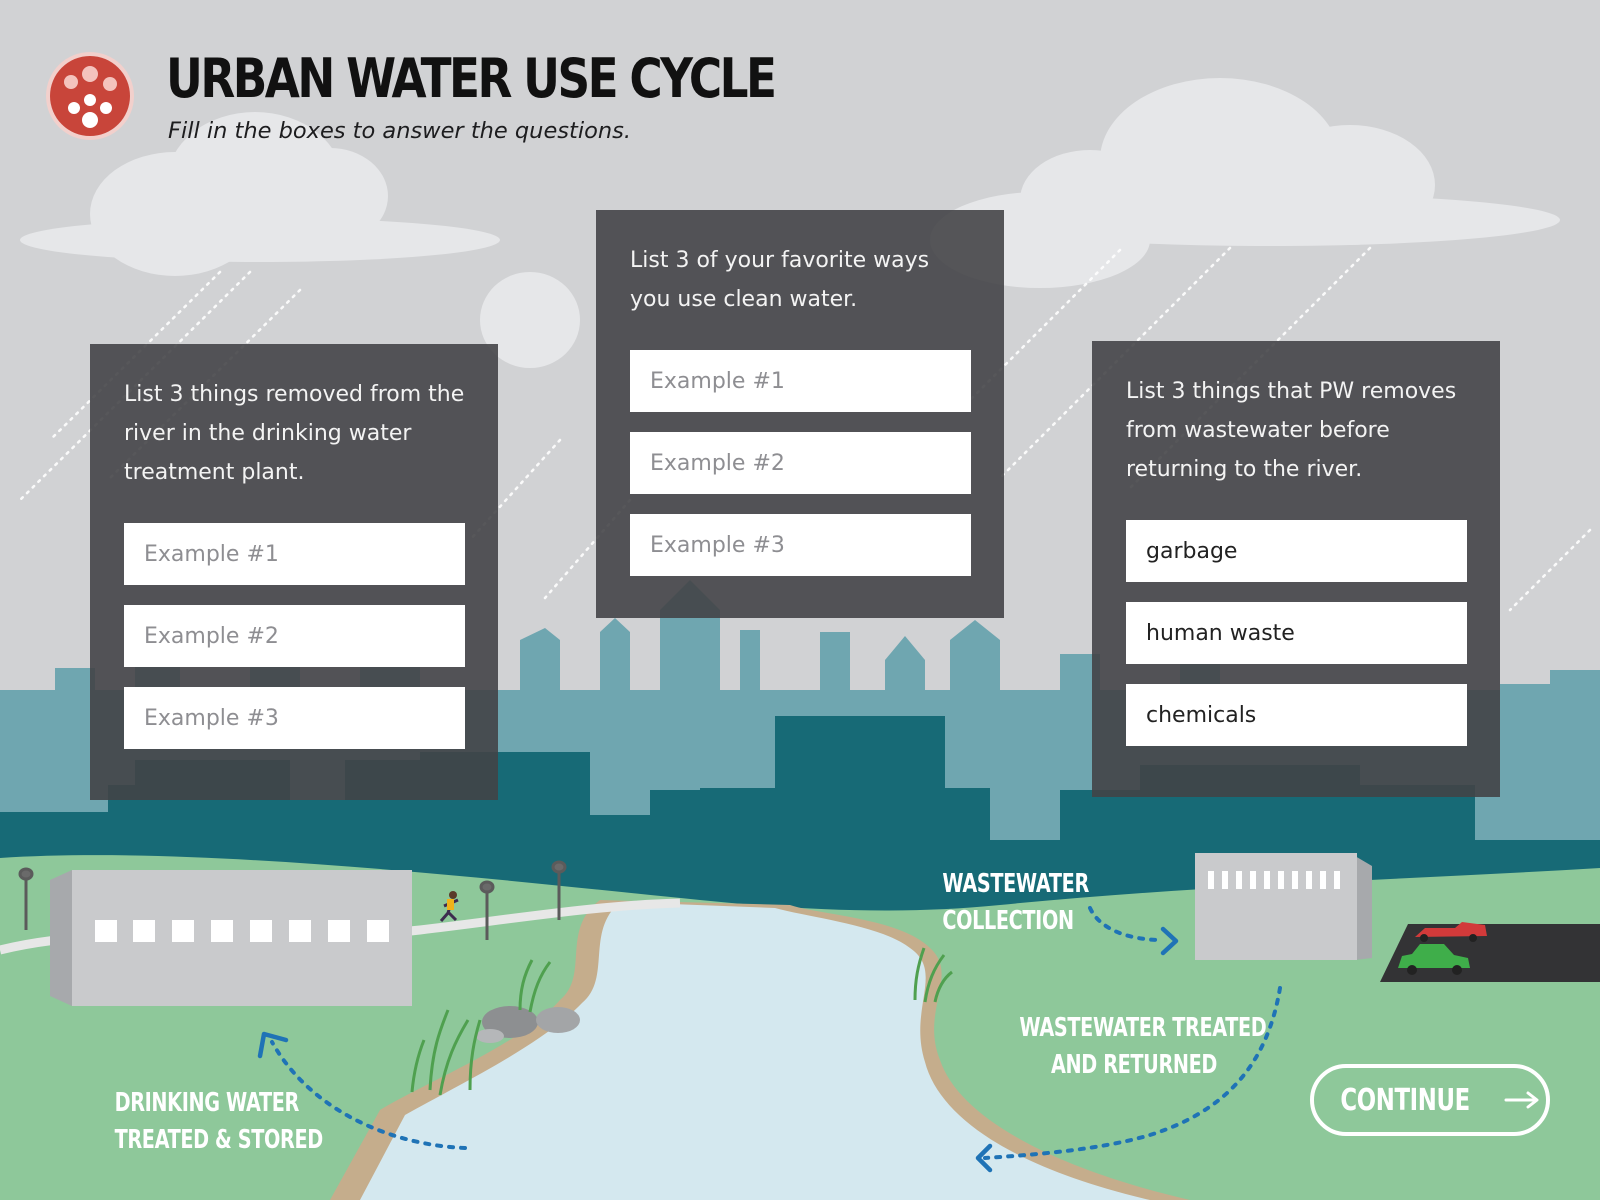 Image resolution: width=1600 pixels, height=1200 pixels. I want to click on arrow-right-icon, so click(1521, 1100).